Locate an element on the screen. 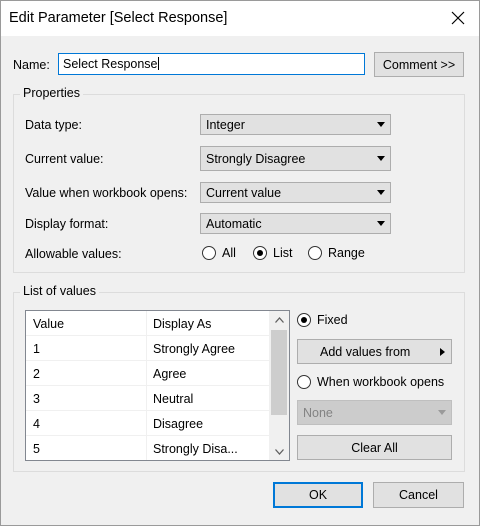  allowable-values-label: Allowable values: is located at coordinates (73, 254).